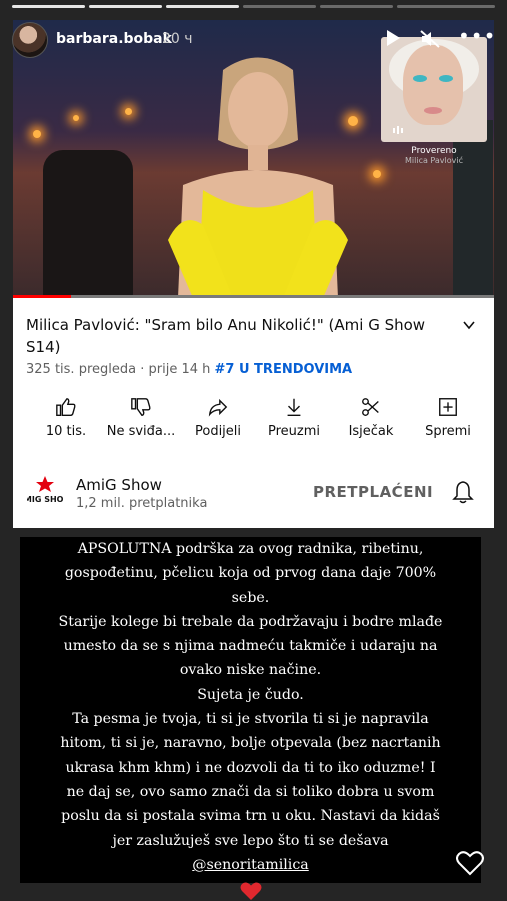 This screenshot has height=901, width=507. I want to click on save-label: Spremi, so click(448, 431).